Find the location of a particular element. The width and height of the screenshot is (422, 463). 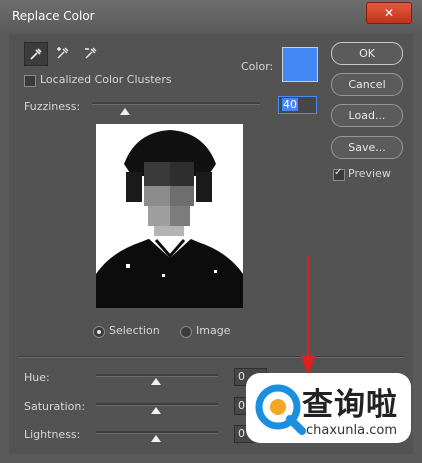

color-label: Color: is located at coordinates (257, 66).